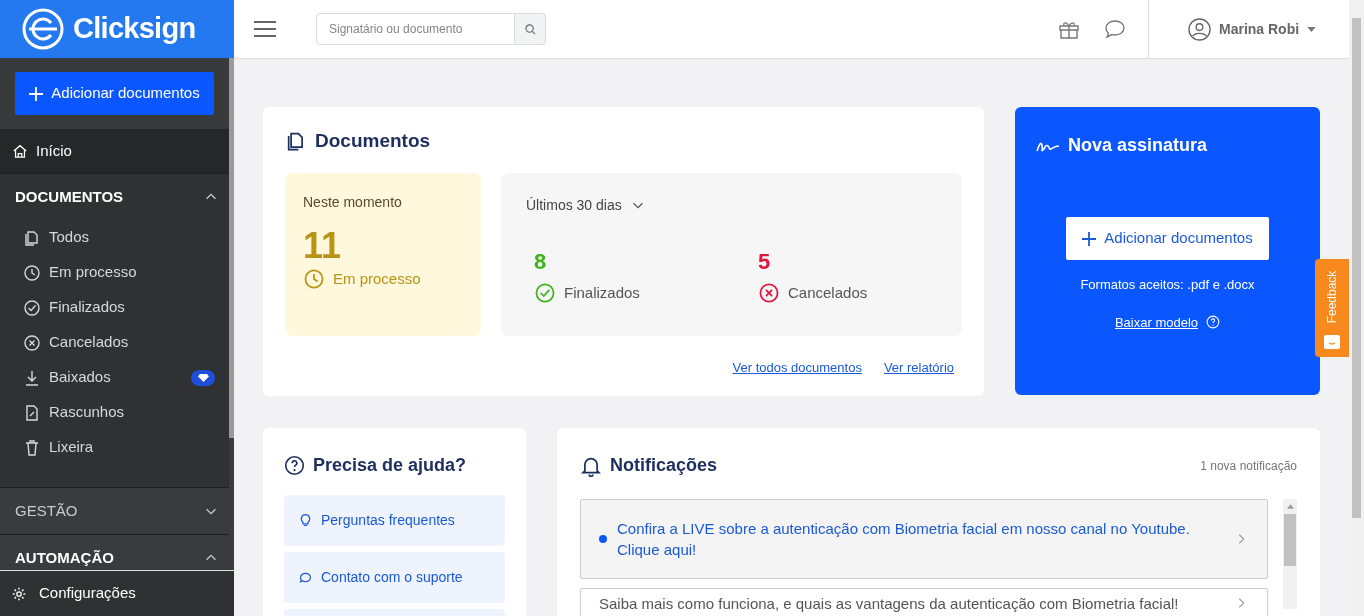 The image size is (1364, 616). I want to click on sidebar-item: Cancelados, so click(114, 342).